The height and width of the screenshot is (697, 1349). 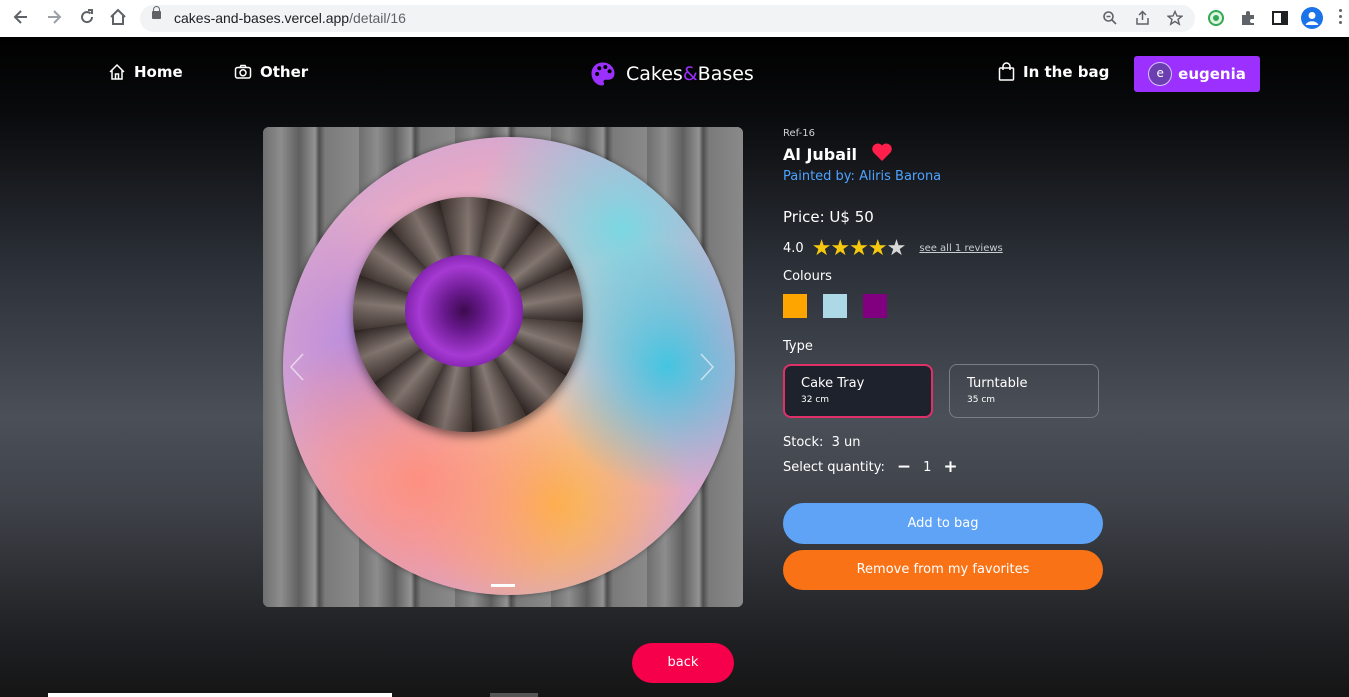 I want to click on quantity-stepper: Select quantity: − 1 +, so click(x=870, y=467).